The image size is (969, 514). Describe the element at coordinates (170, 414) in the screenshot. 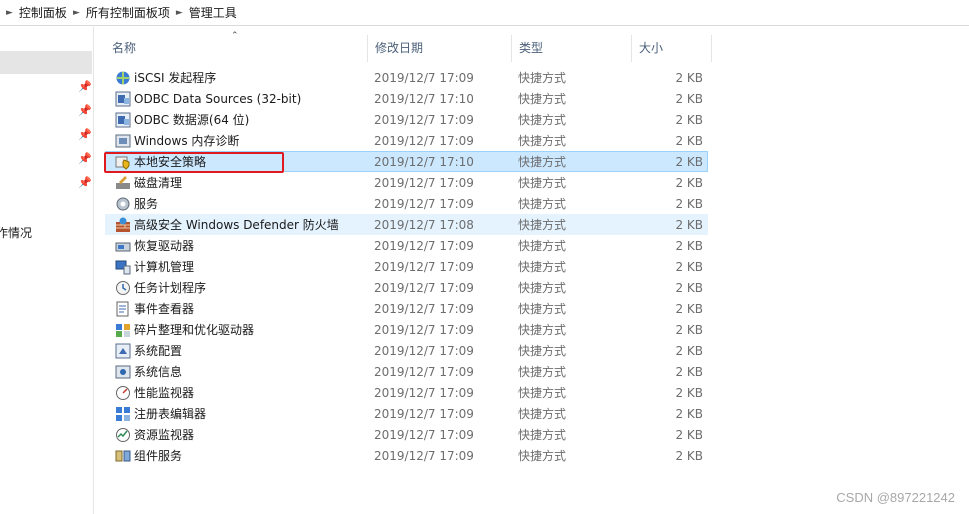

I see `file-name: 注册表编辑器` at that location.